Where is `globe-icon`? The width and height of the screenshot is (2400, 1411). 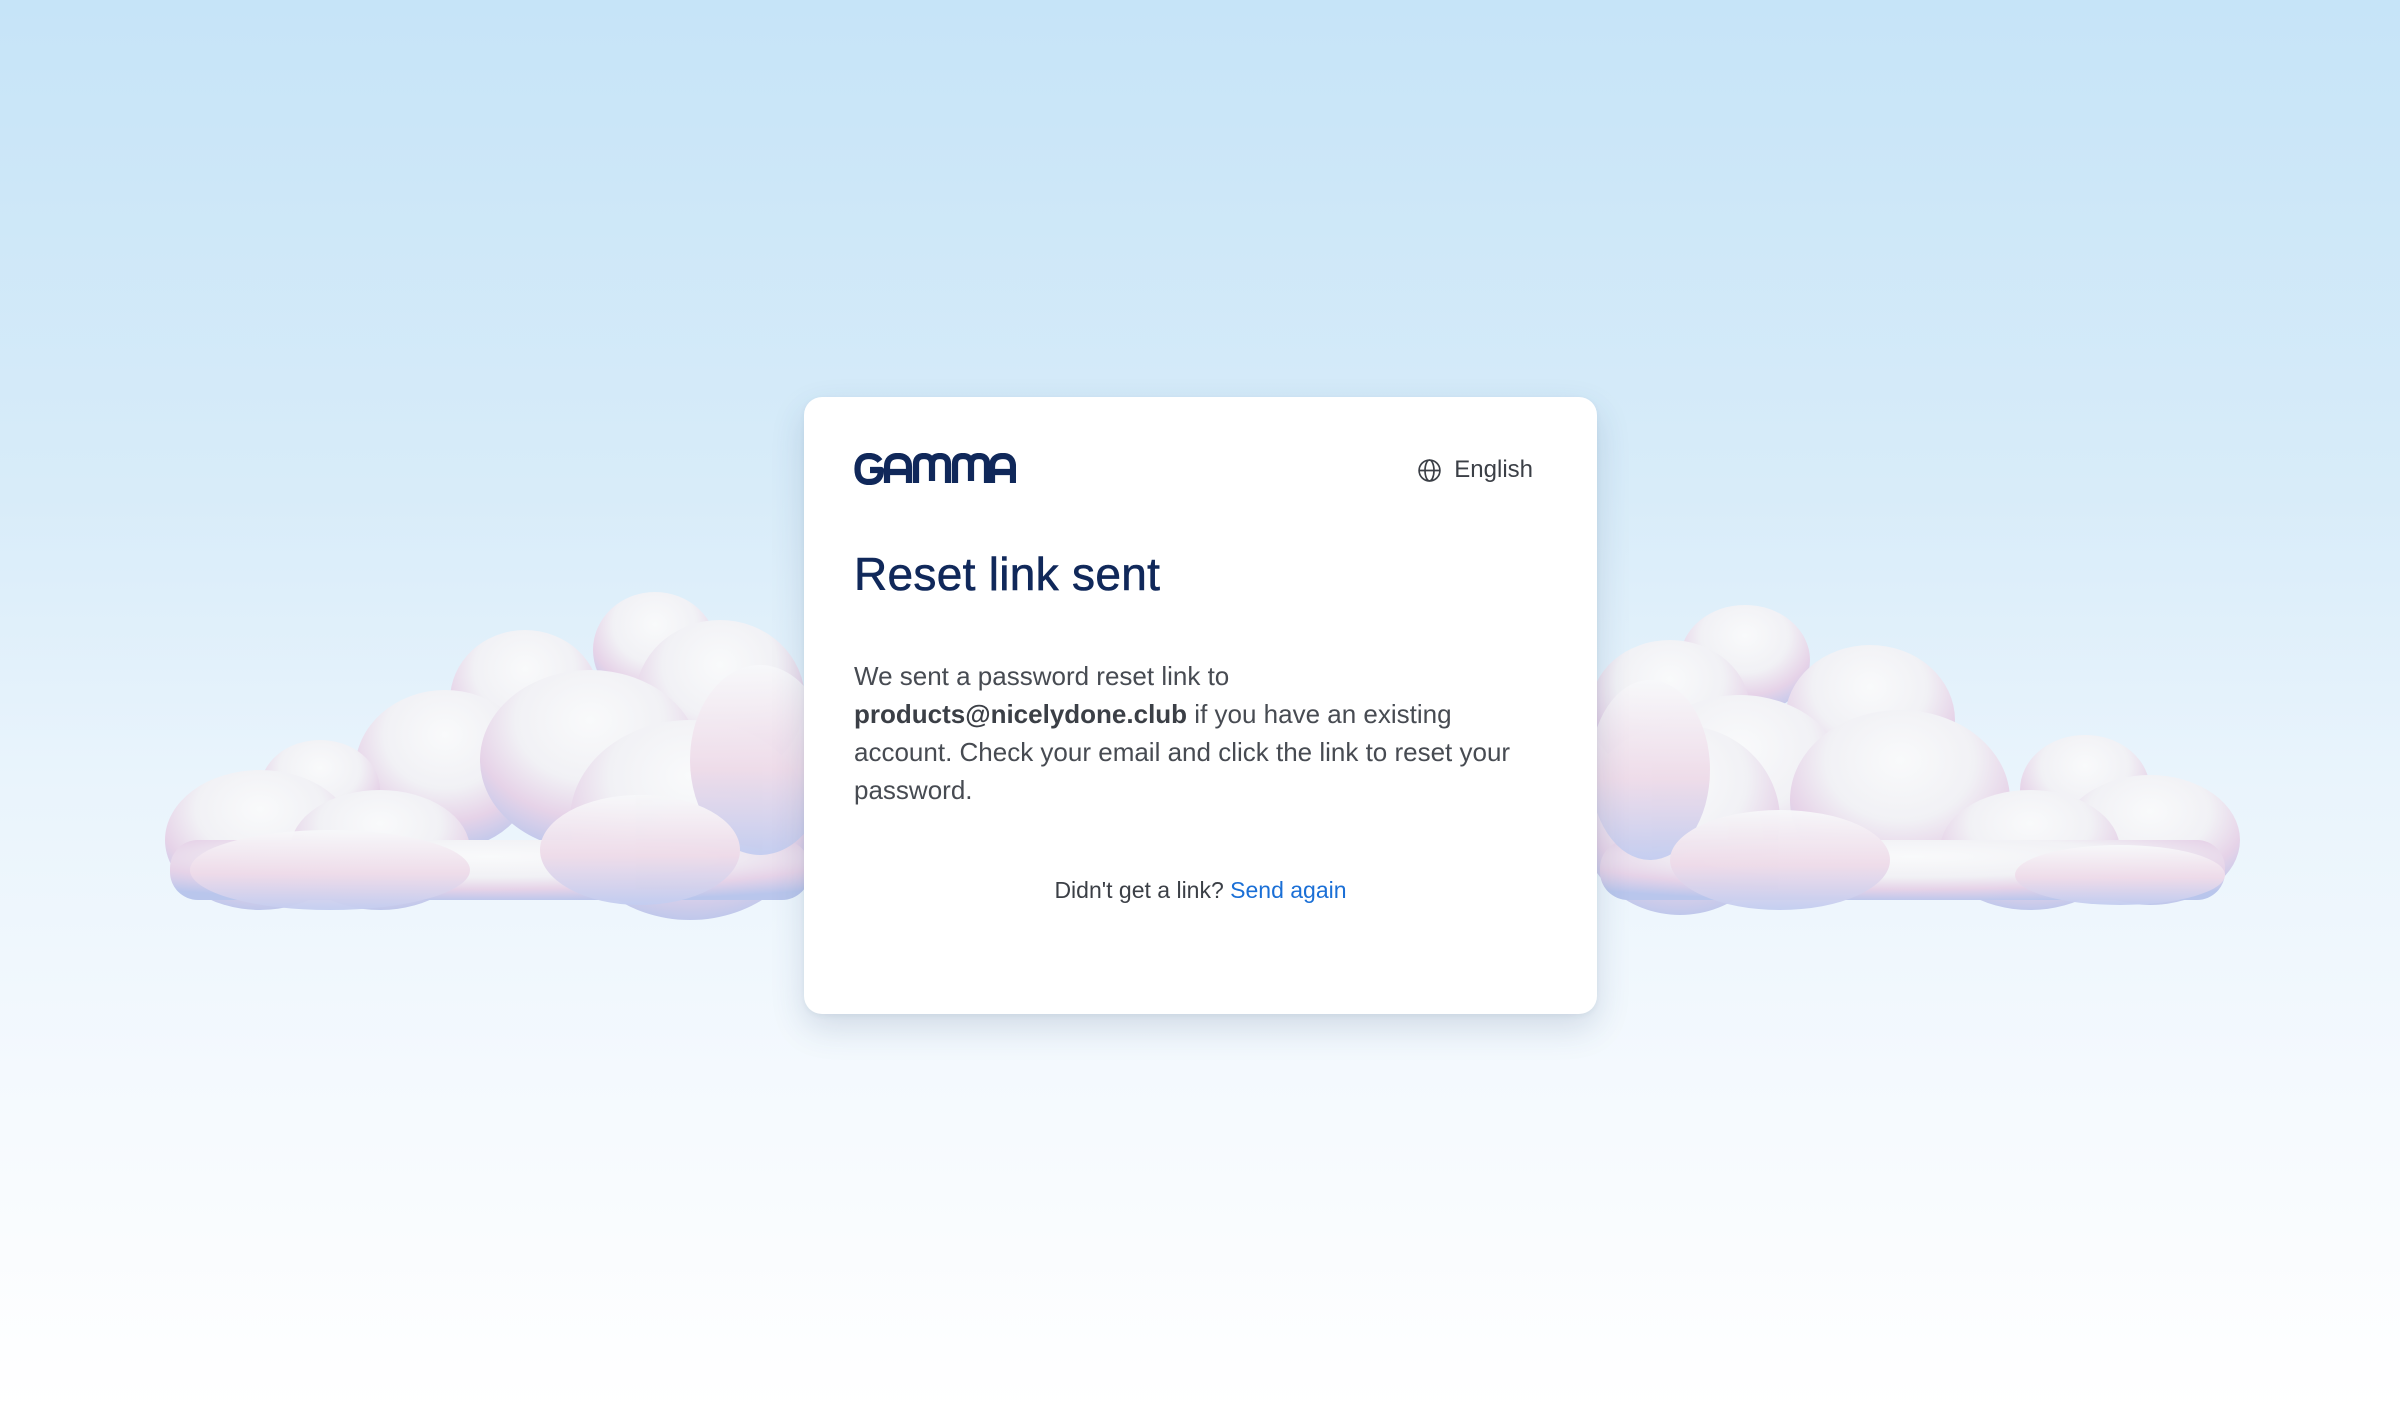 globe-icon is located at coordinates (1430, 470).